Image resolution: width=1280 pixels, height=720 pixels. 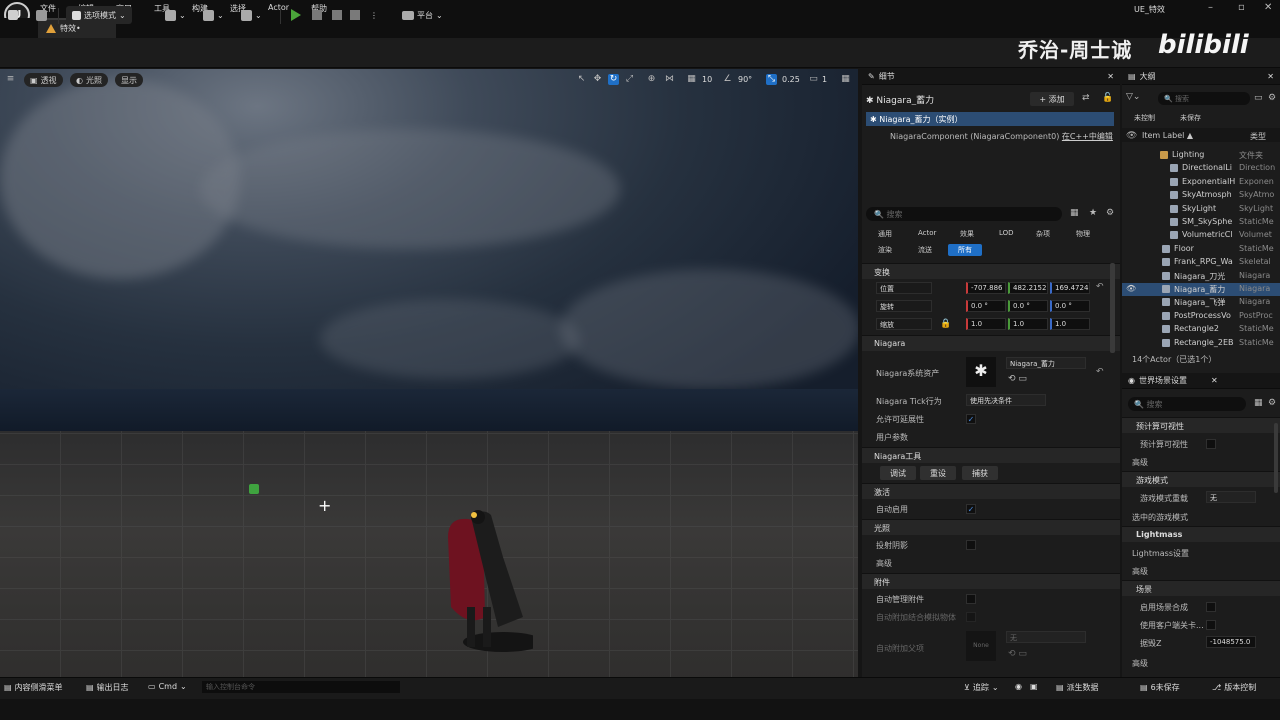 What do you see at coordinates (41, 15) in the screenshot?
I see `content-browser-icon` at bounding box center [41, 15].